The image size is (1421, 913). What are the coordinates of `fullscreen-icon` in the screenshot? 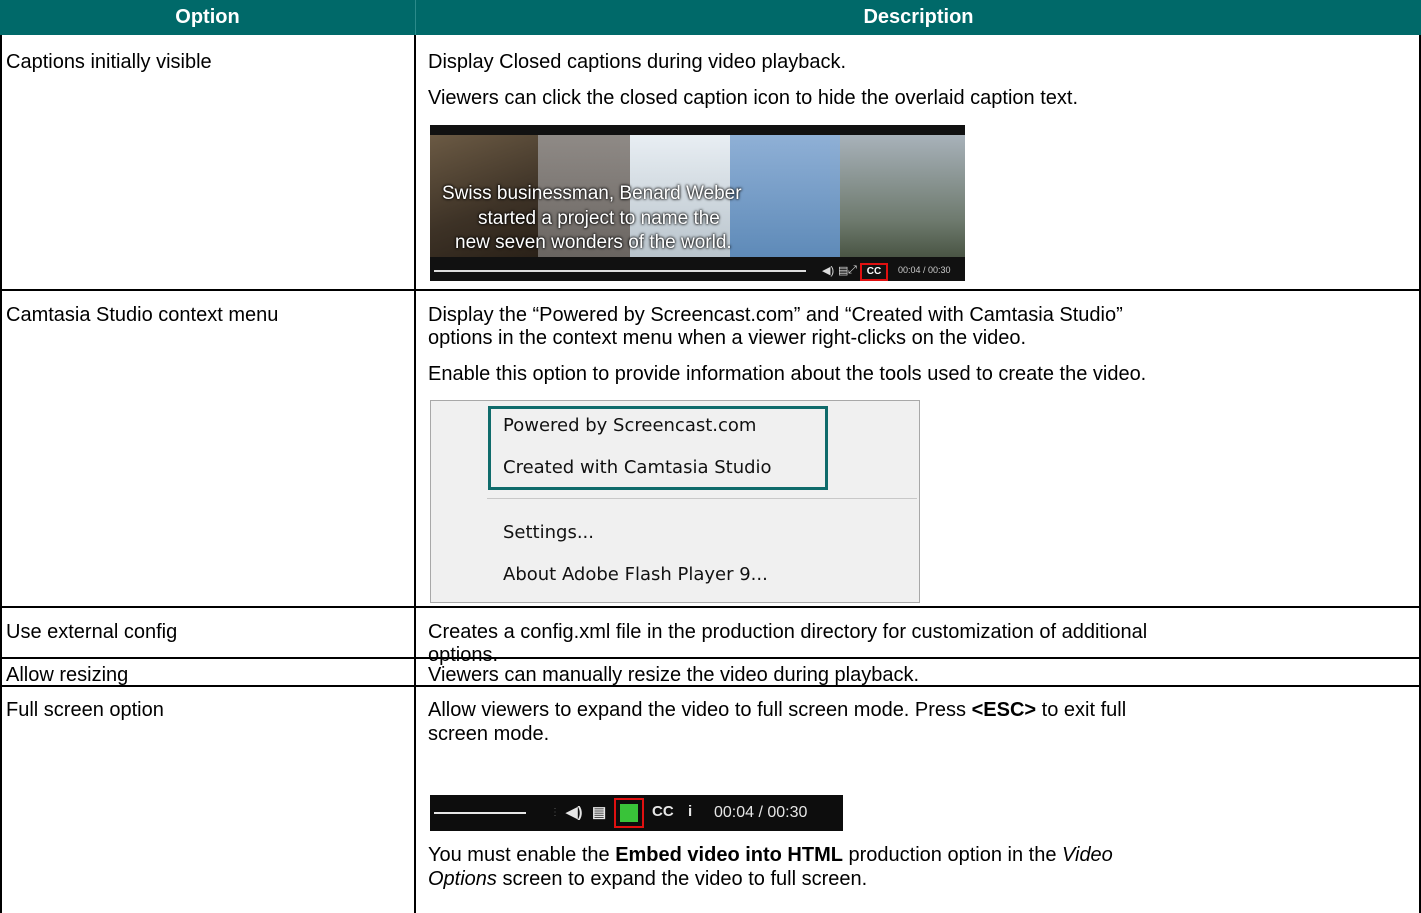 It's located at (629, 813).